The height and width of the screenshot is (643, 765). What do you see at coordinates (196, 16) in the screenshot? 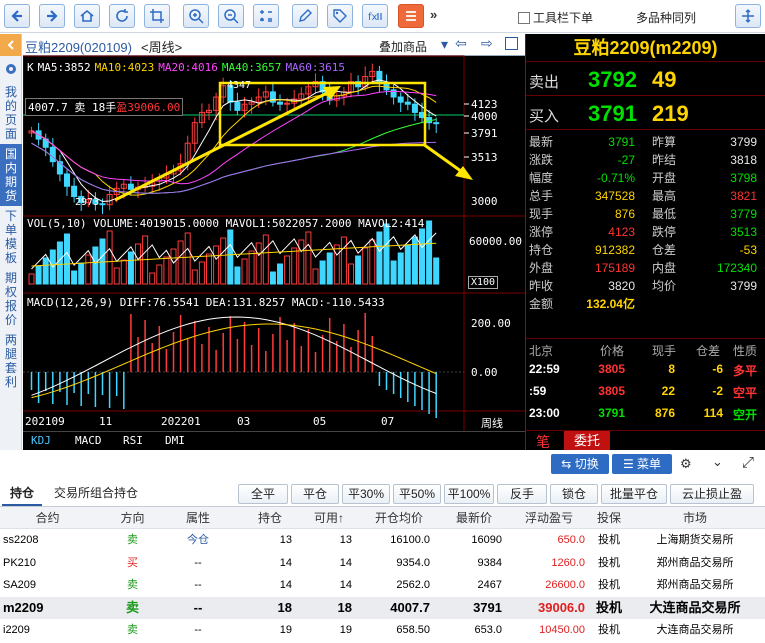
I see `zoom-in-icon` at bounding box center [196, 16].